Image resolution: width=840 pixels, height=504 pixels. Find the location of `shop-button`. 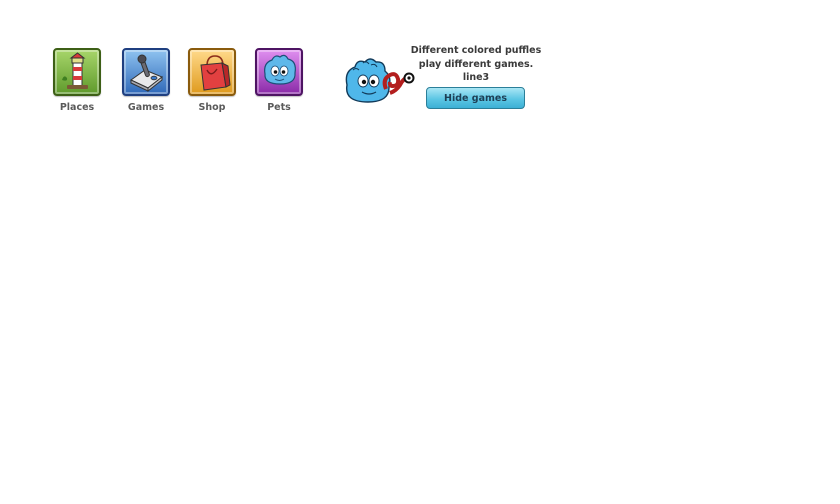

shop-button is located at coordinates (212, 72).